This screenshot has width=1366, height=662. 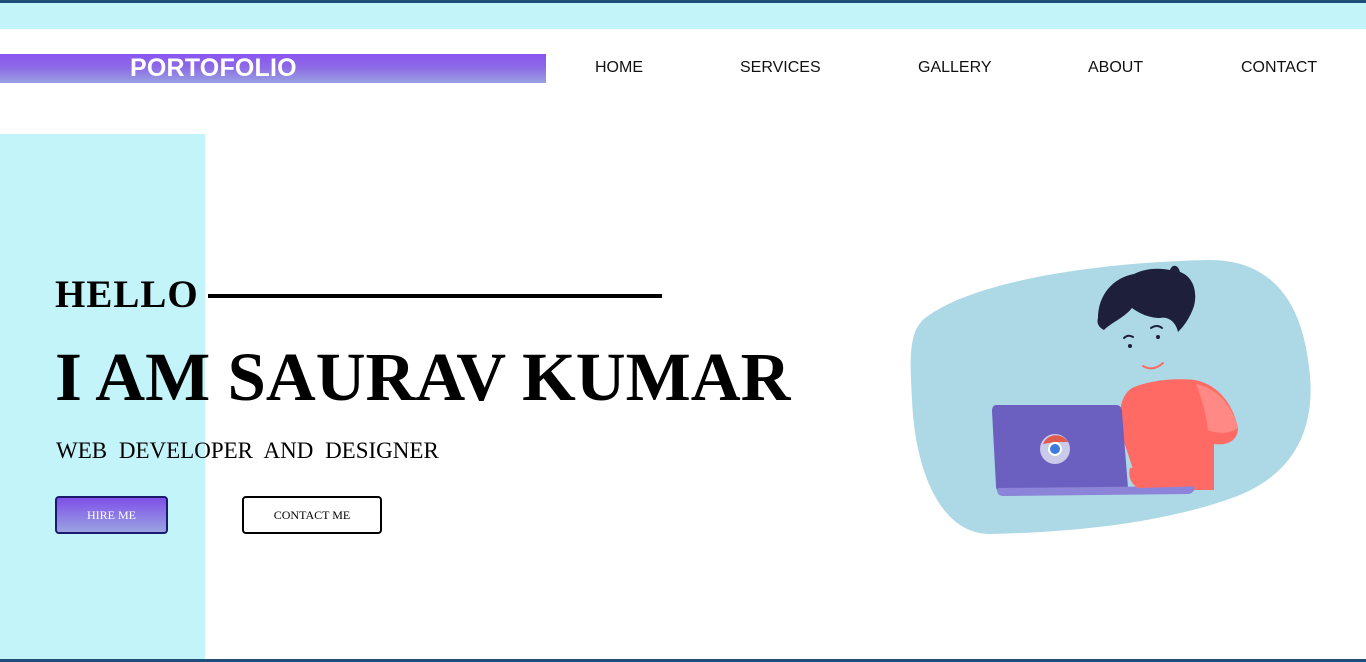 What do you see at coordinates (1167, 476) in the screenshot?
I see `hand` at bounding box center [1167, 476].